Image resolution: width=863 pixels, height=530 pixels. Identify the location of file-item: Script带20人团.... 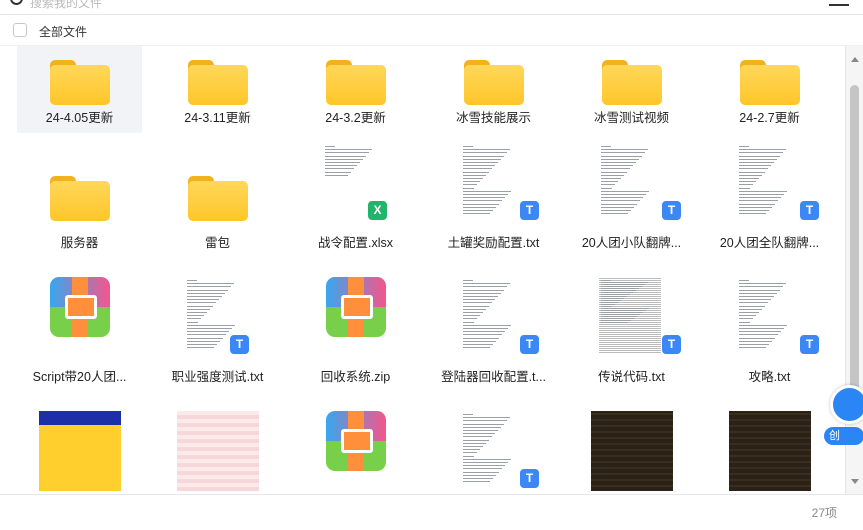
(79, 335).